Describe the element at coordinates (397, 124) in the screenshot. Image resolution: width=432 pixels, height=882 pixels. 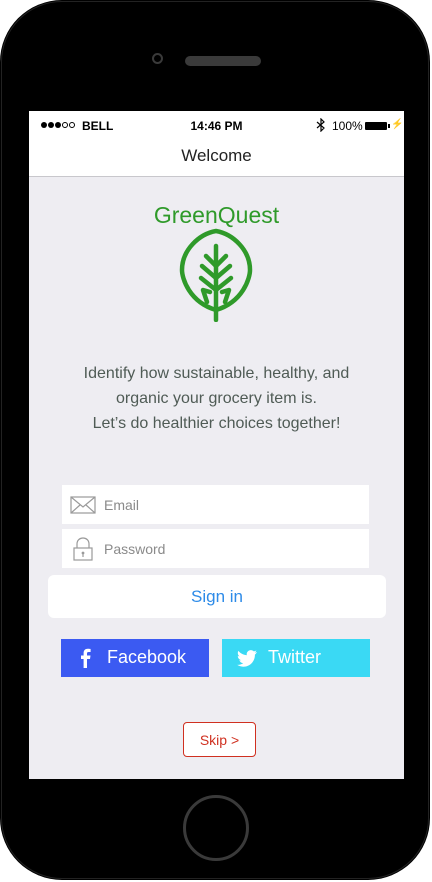
I see `charging-icon: ⚡` at that location.